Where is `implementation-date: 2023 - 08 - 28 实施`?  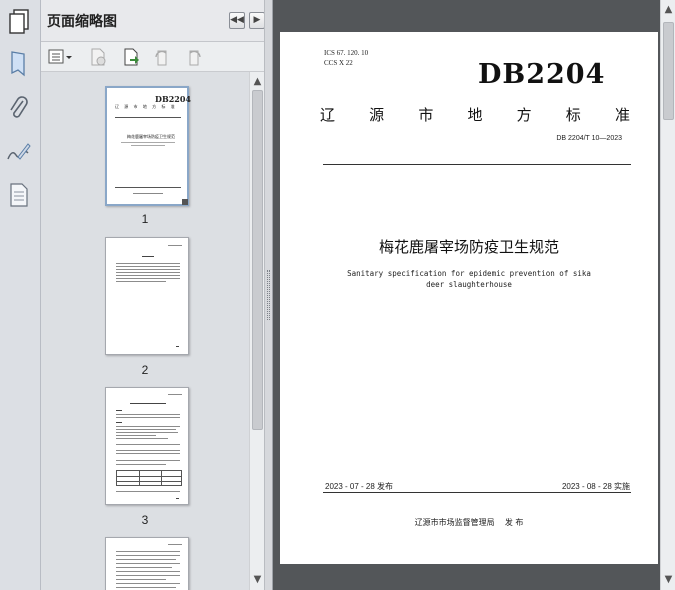
implementation-date: 2023 - 08 - 28 实施 is located at coordinates (595, 486).